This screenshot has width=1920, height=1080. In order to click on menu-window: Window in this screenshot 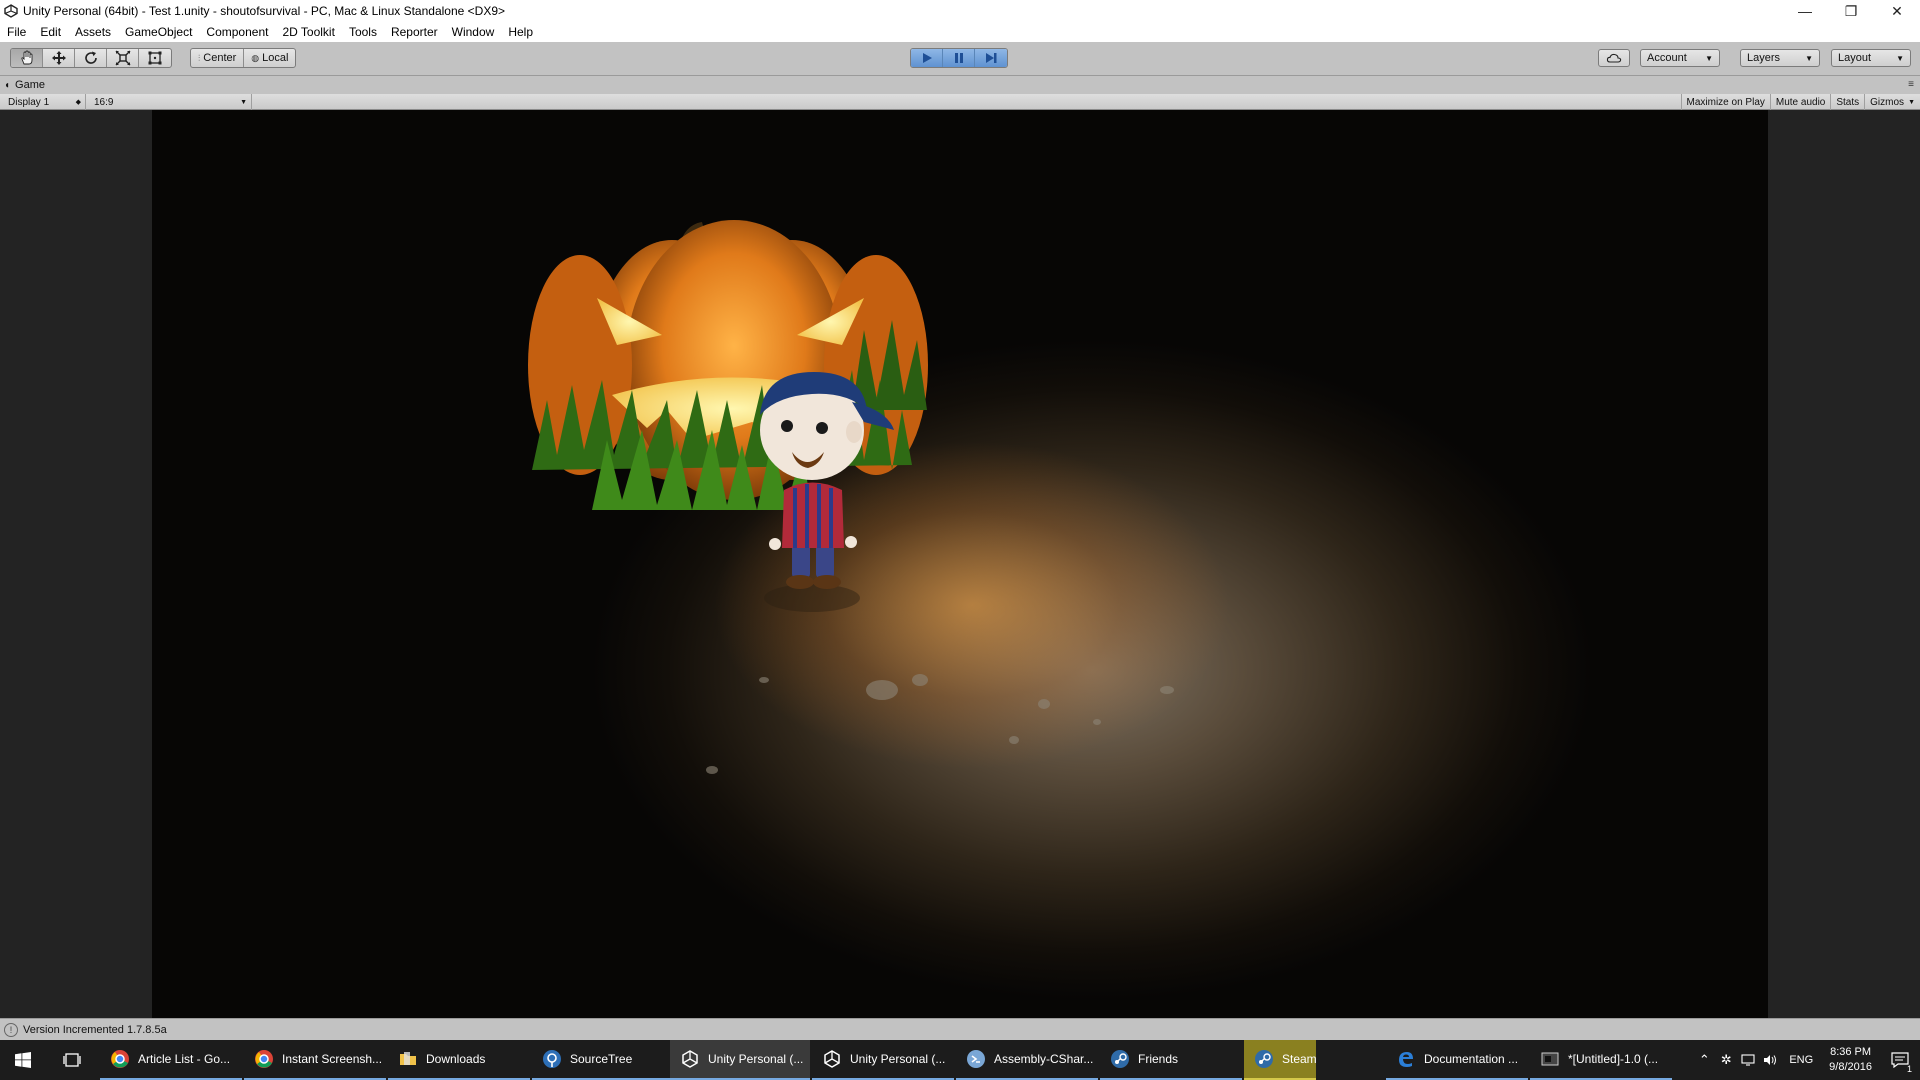, I will do `click(473, 32)`.